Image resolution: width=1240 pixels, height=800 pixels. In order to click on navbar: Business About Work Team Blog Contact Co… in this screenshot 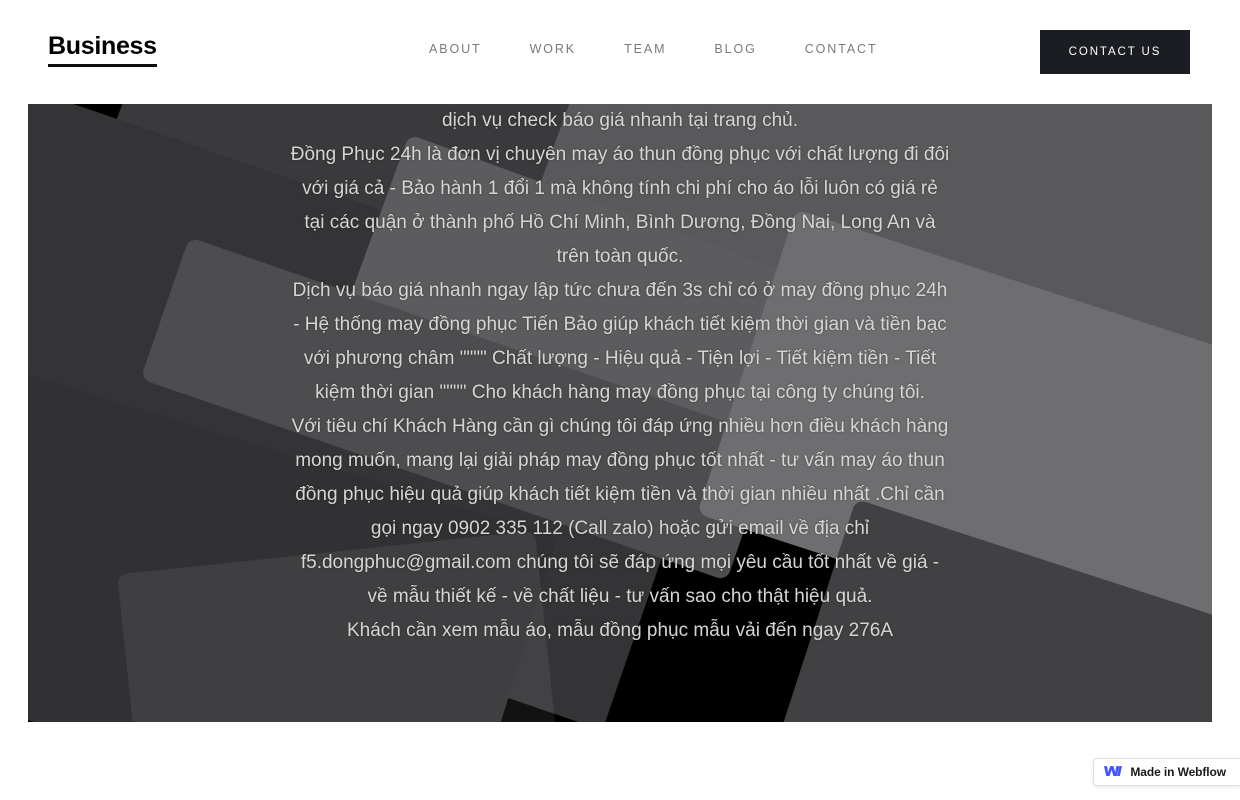, I will do `click(620, 52)`.